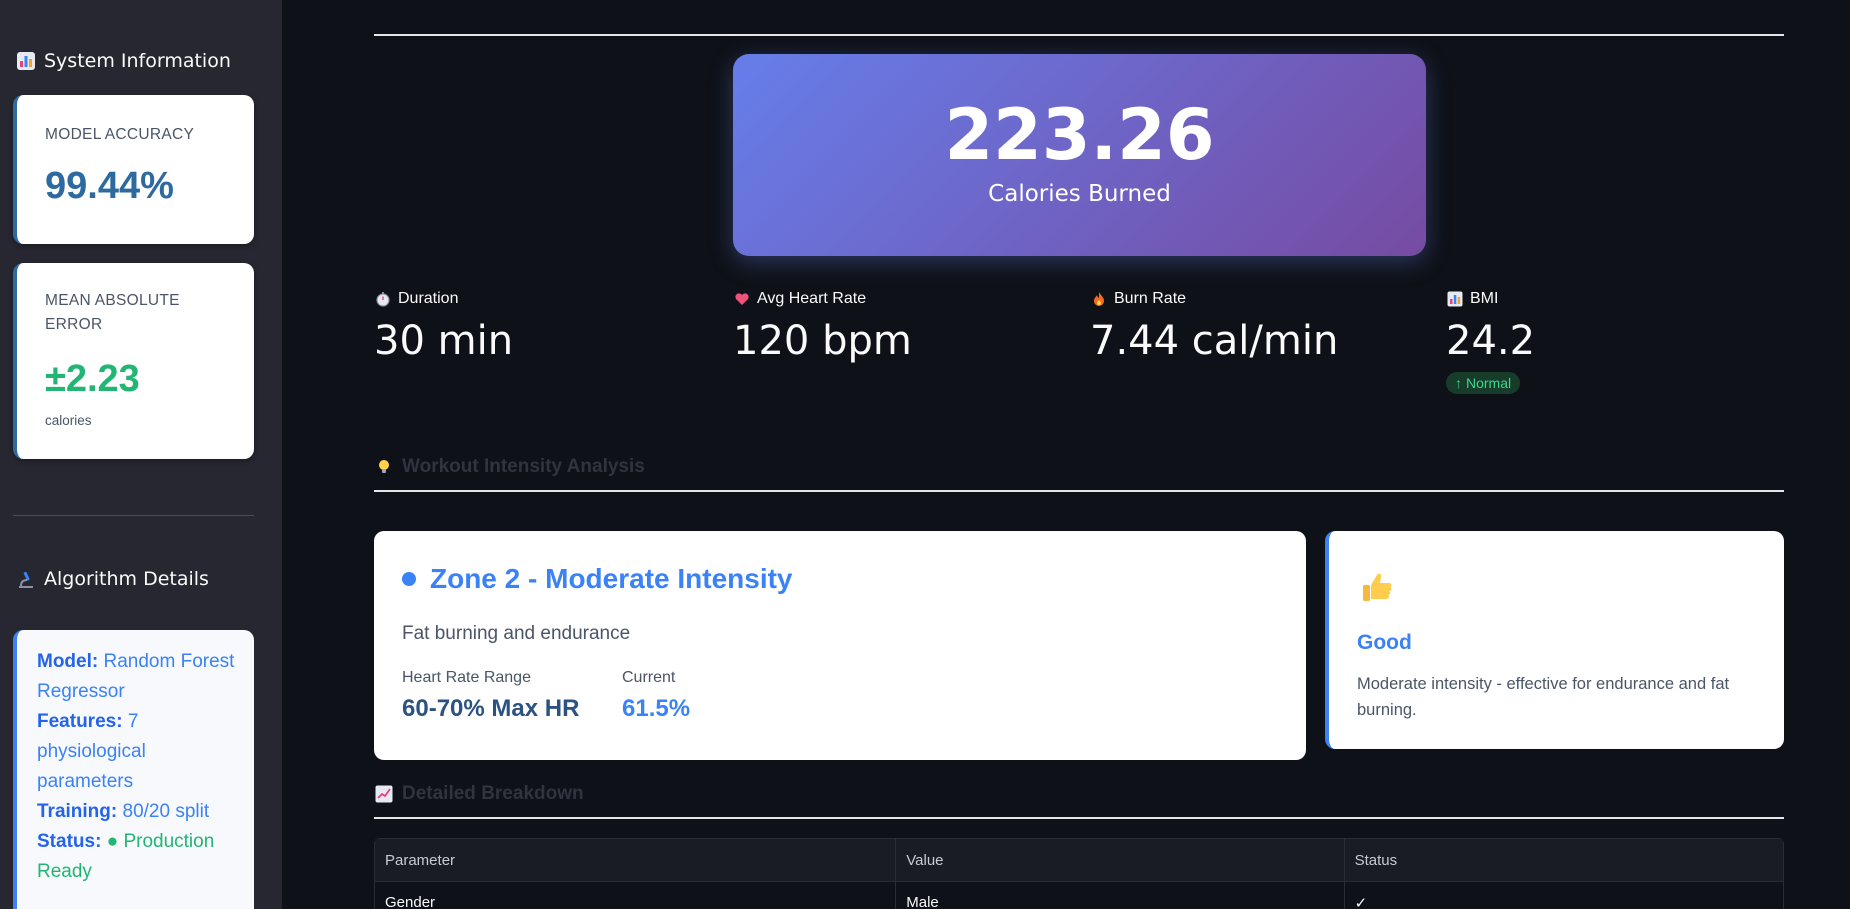 The width and height of the screenshot is (1850, 909). I want to click on algorithm-details-heading: Algorithm Details, so click(112, 579).